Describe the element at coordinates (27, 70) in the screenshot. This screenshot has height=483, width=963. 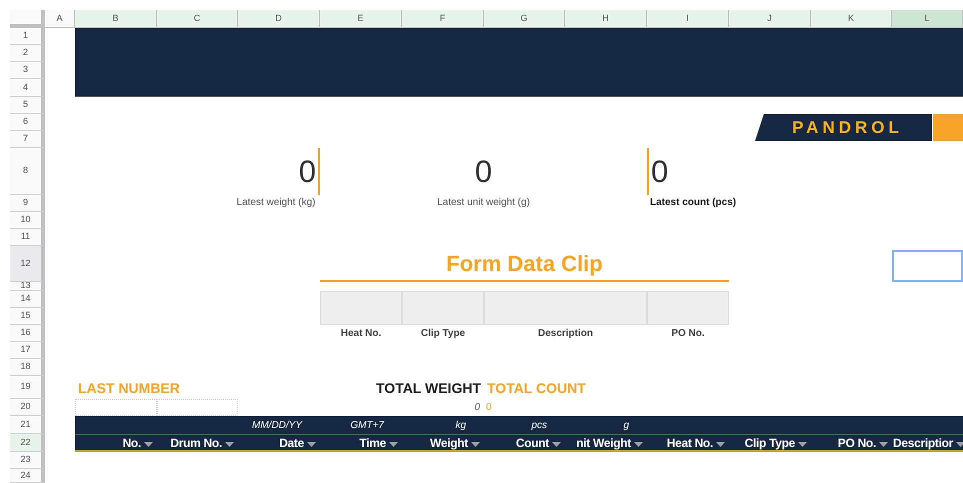
I see `row-header: 3` at that location.